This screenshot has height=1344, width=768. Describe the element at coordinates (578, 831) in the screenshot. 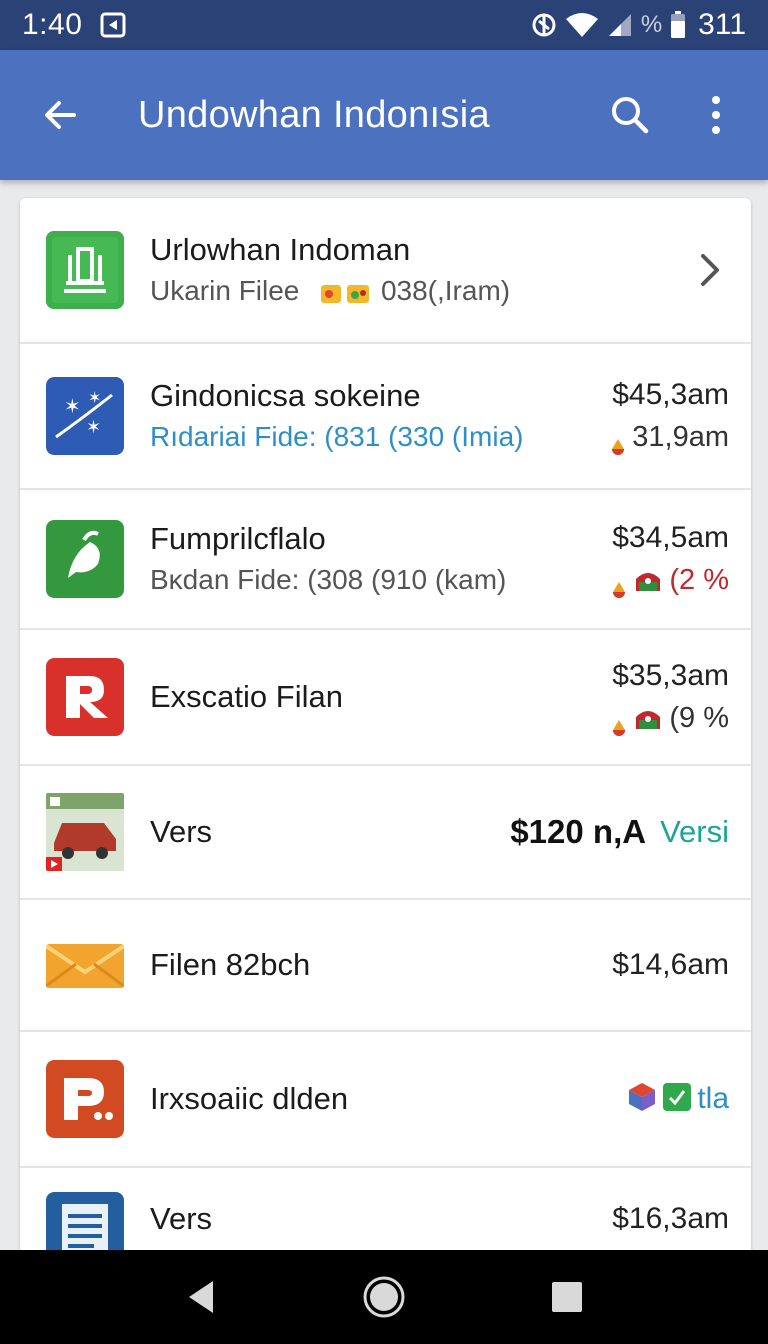

I see `list-item-price: $120 n,A` at that location.